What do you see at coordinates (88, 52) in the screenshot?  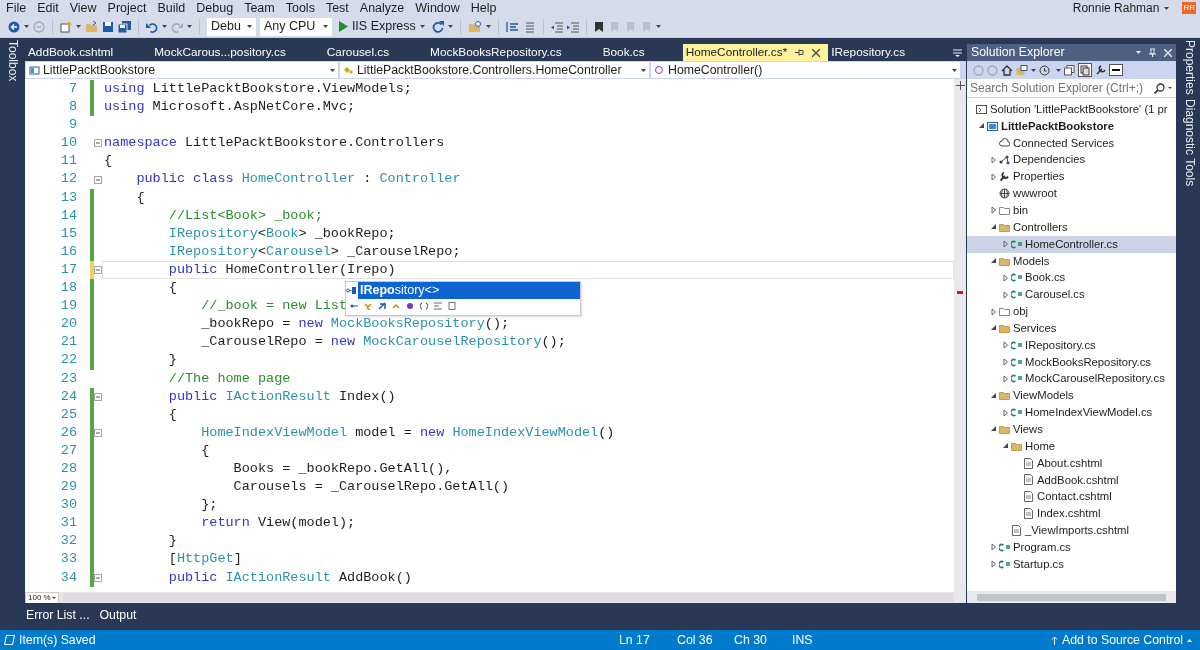 I see `document-tab: AddBook.cshtml` at bounding box center [88, 52].